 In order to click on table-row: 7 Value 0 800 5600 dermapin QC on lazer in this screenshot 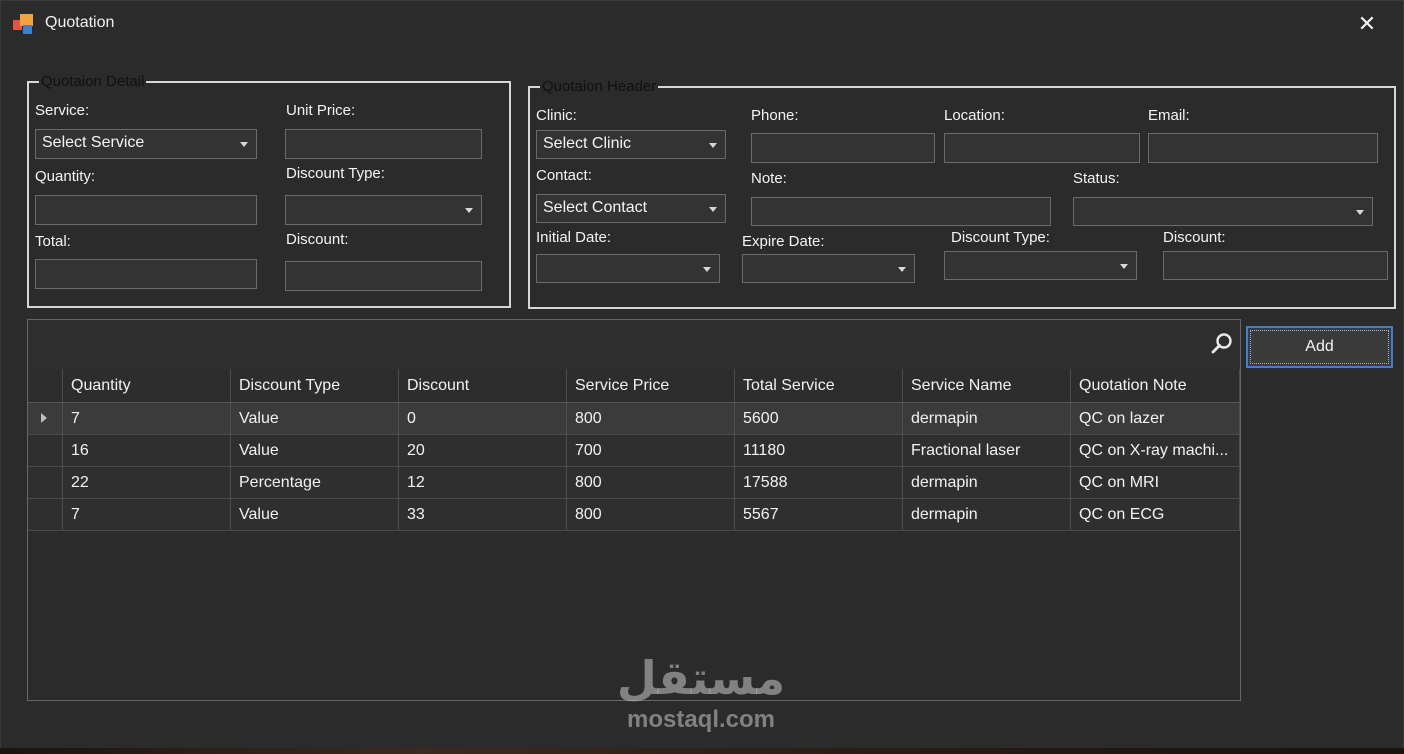, I will do `click(634, 419)`.